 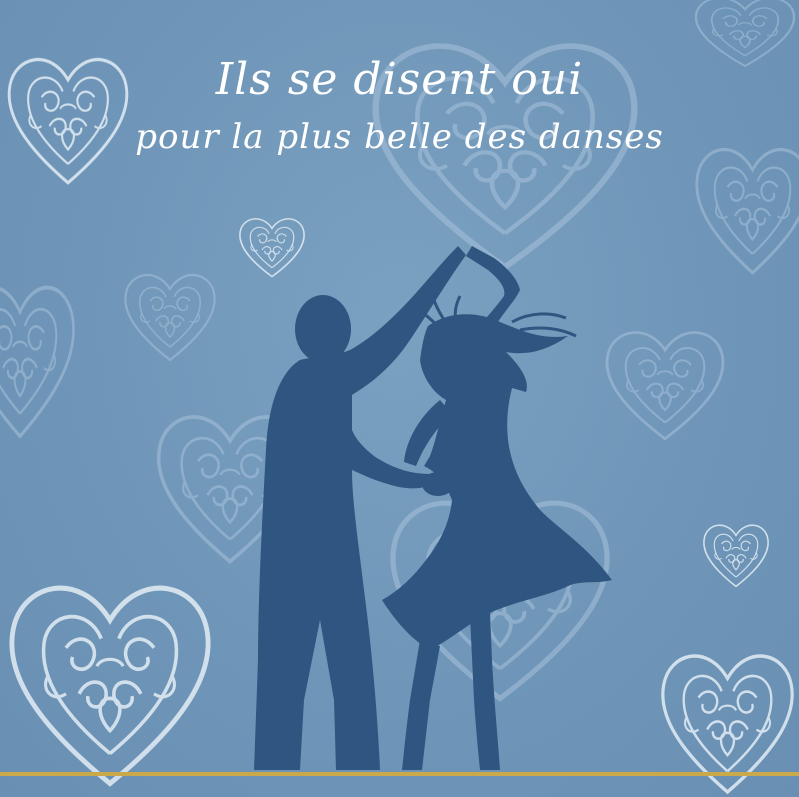 What do you see at coordinates (399, 137) in the screenshot?
I see `title-line-2: pour la plus belle des danses` at bounding box center [399, 137].